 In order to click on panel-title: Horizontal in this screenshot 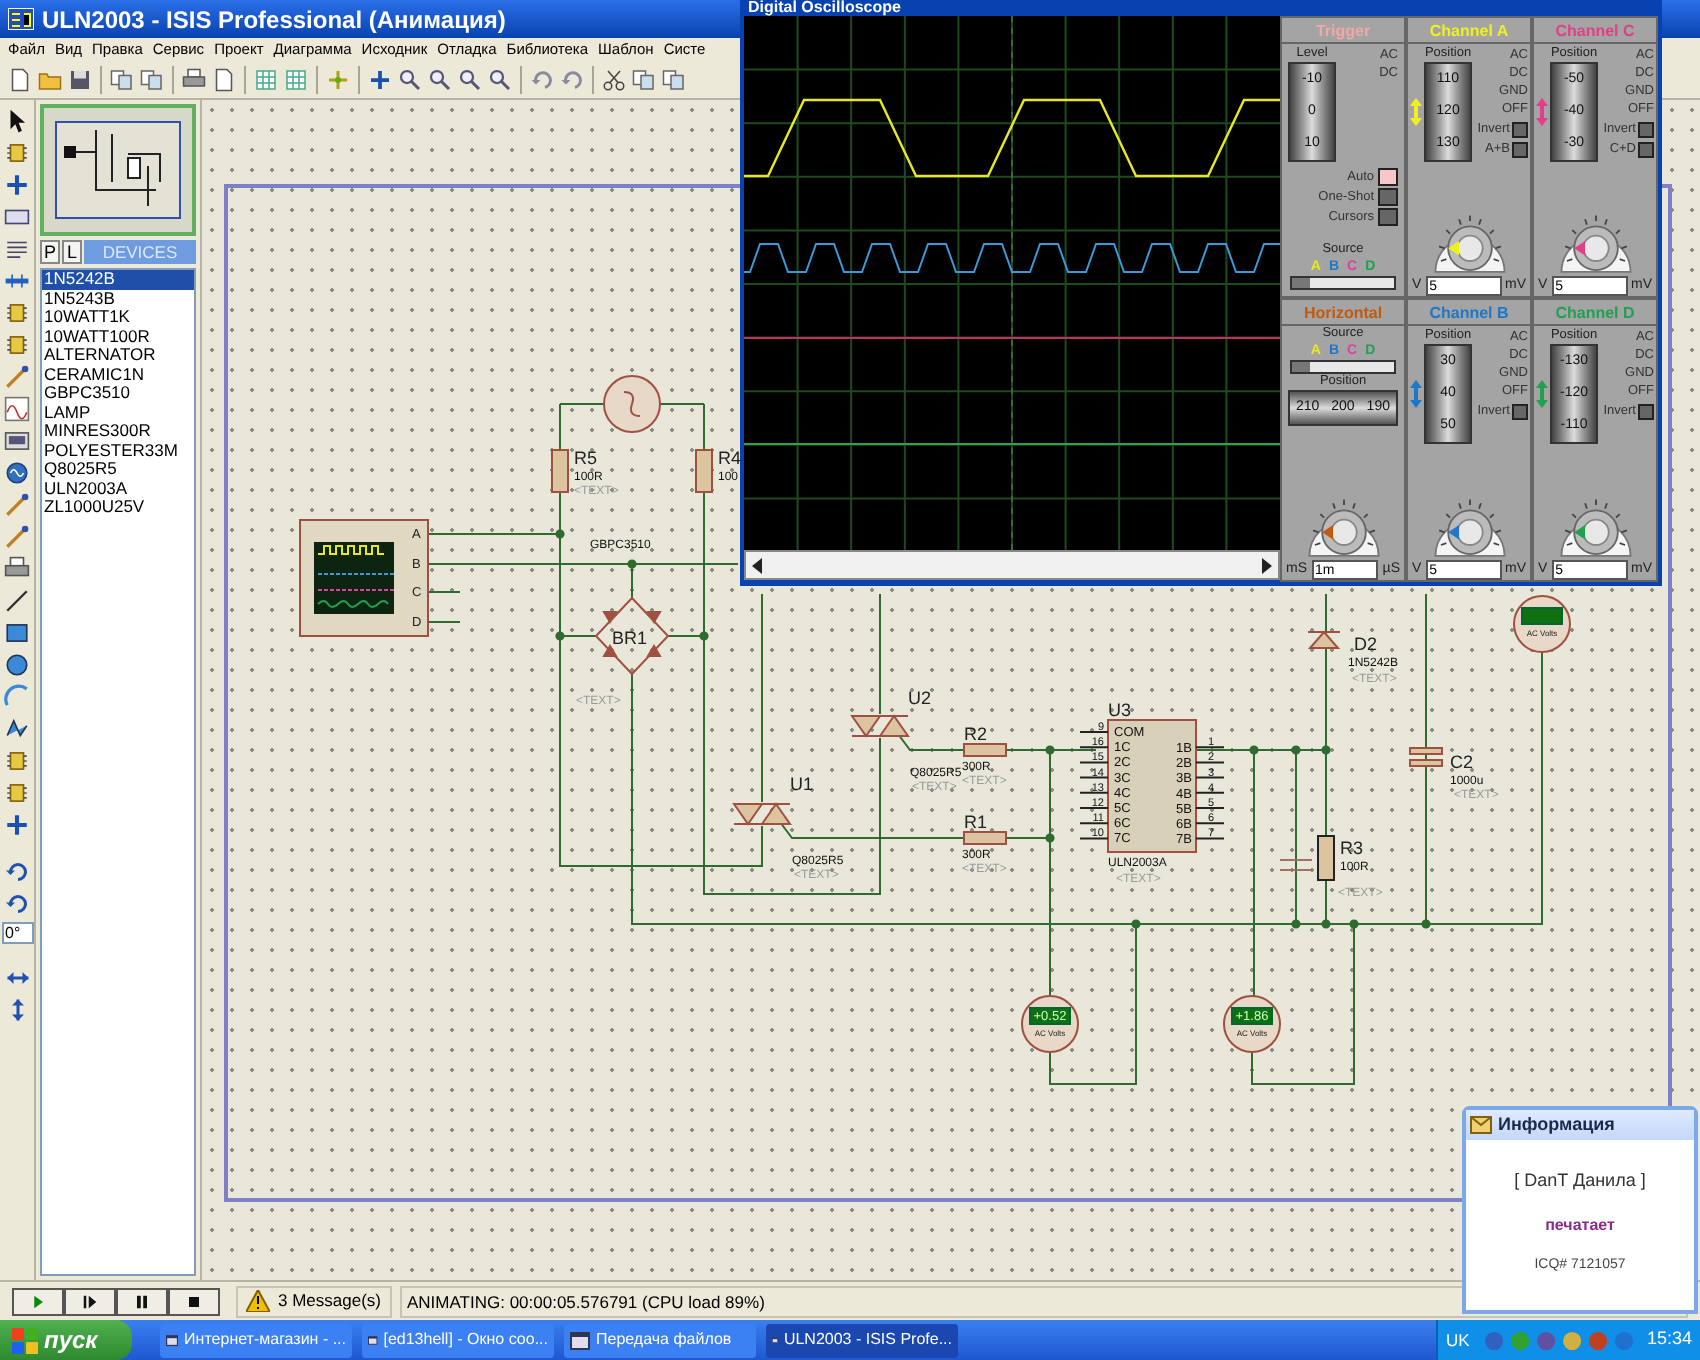, I will do `click(1343, 313)`.